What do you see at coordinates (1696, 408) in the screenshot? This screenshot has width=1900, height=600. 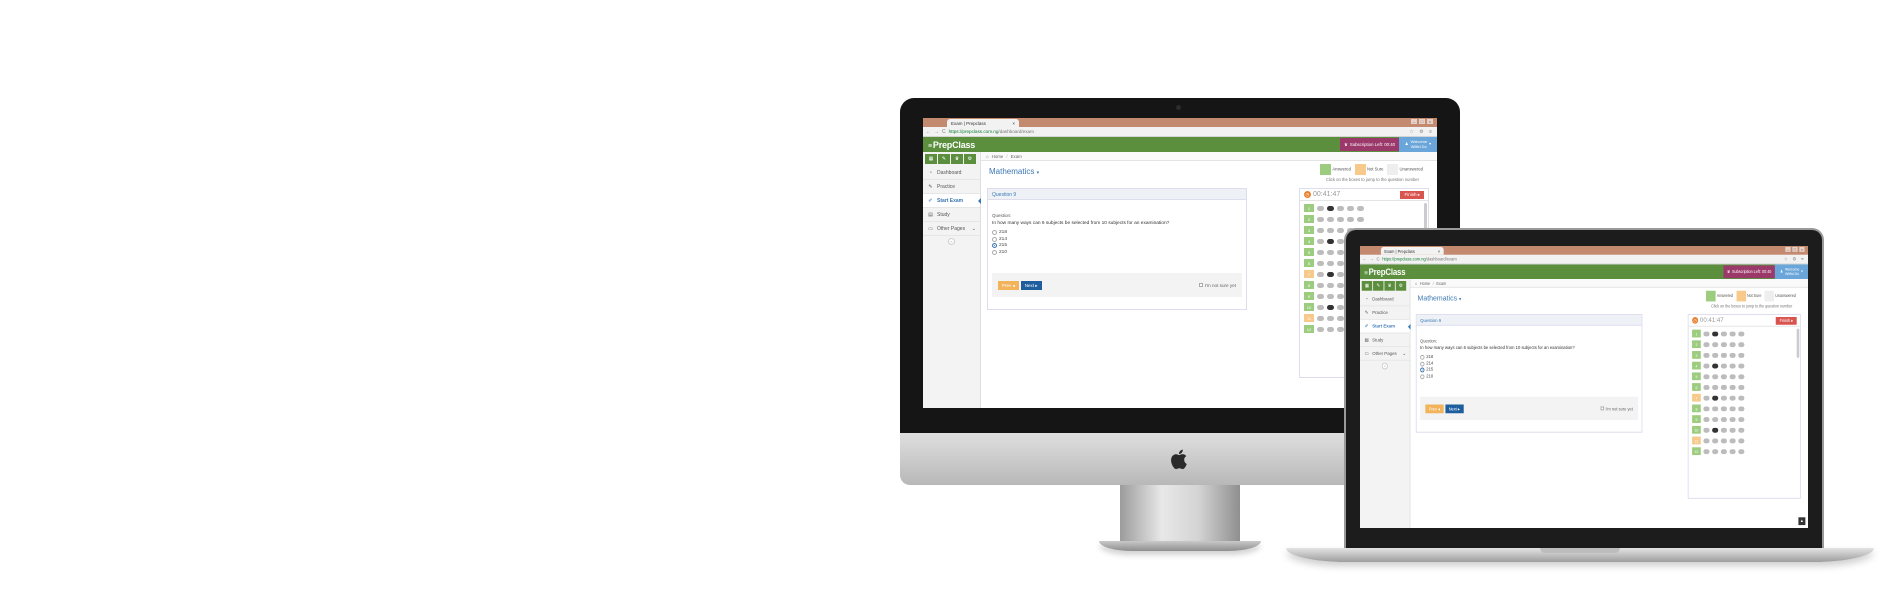 I see `question-jump-button: 8` at bounding box center [1696, 408].